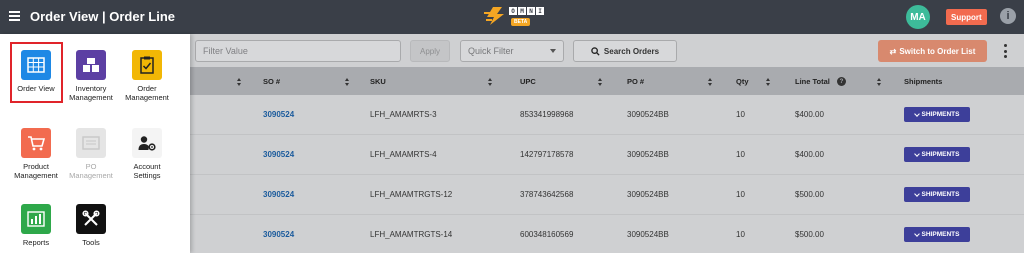 The width and height of the screenshot is (1024, 253). Describe the element at coordinates (36, 242) in the screenshot. I see `menu-item-label: Reports` at that location.